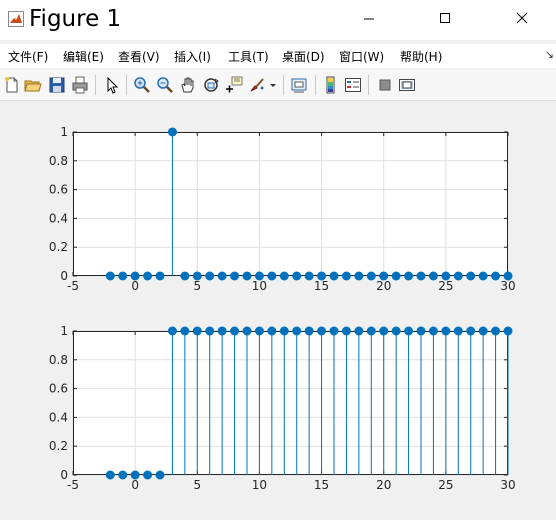 The image size is (556, 520). What do you see at coordinates (165, 85) in the screenshot?
I see `zoom-out-icon` at bounding box center [165, 85].